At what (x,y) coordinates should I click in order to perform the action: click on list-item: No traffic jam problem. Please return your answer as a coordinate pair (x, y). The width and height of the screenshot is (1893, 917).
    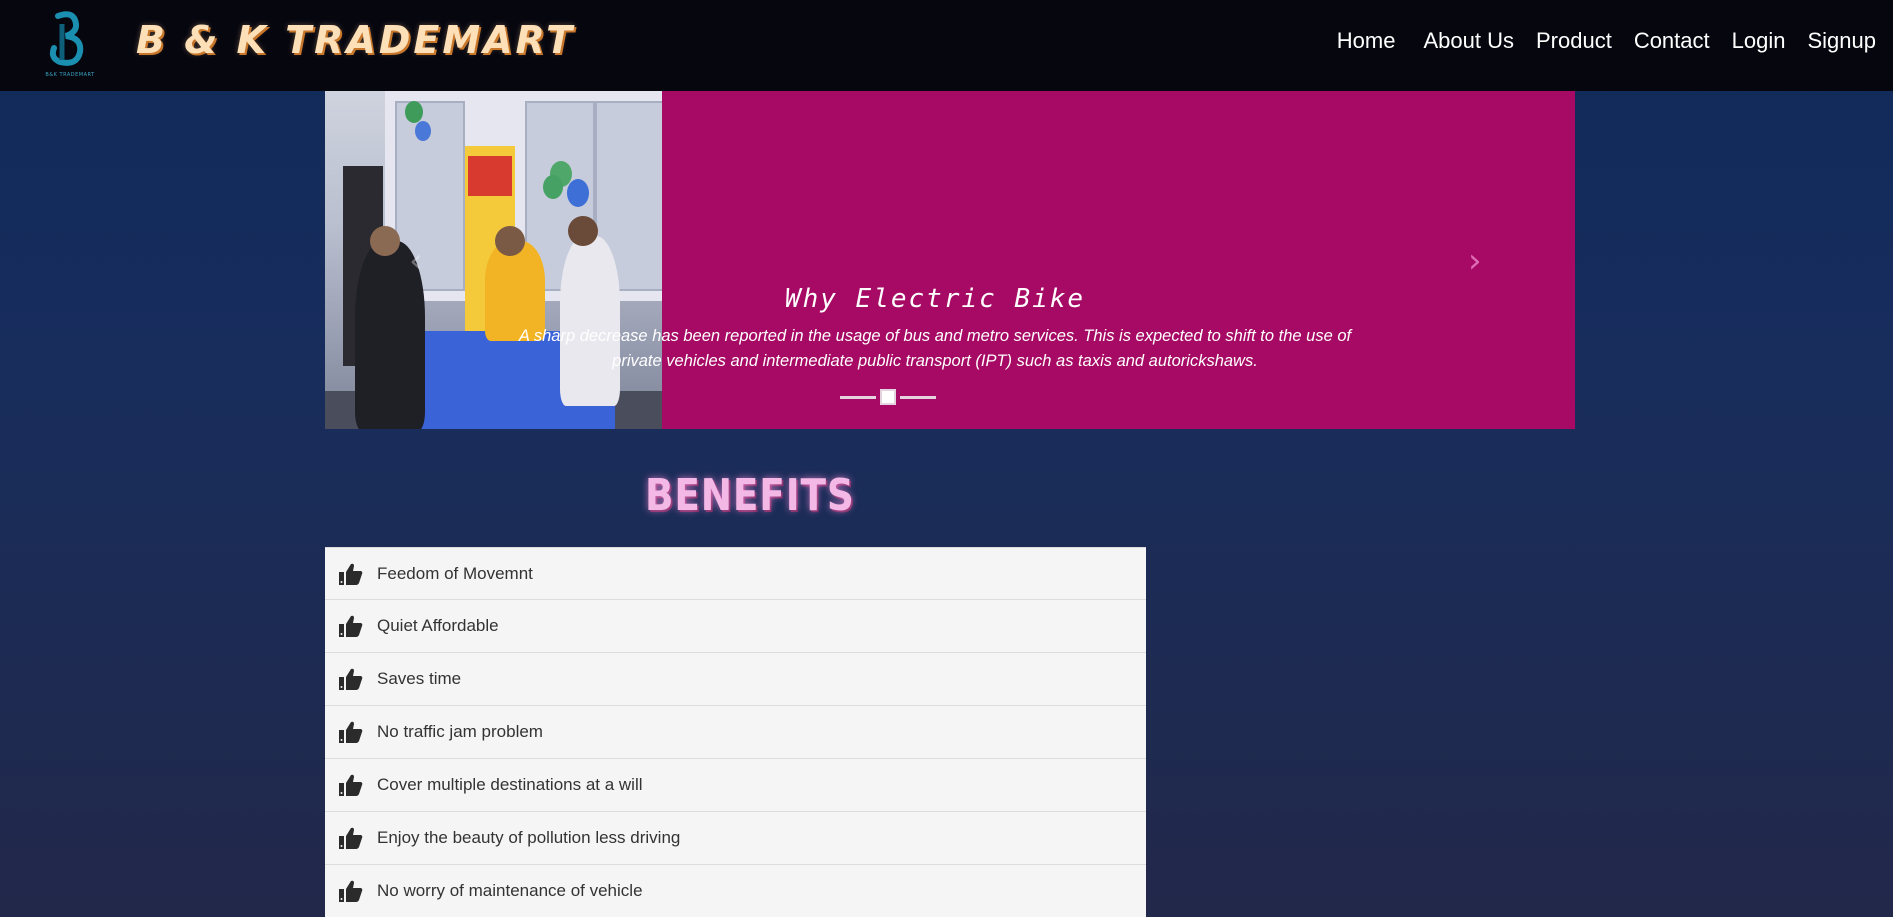
    Looking at the image, I should click on (735, 732).